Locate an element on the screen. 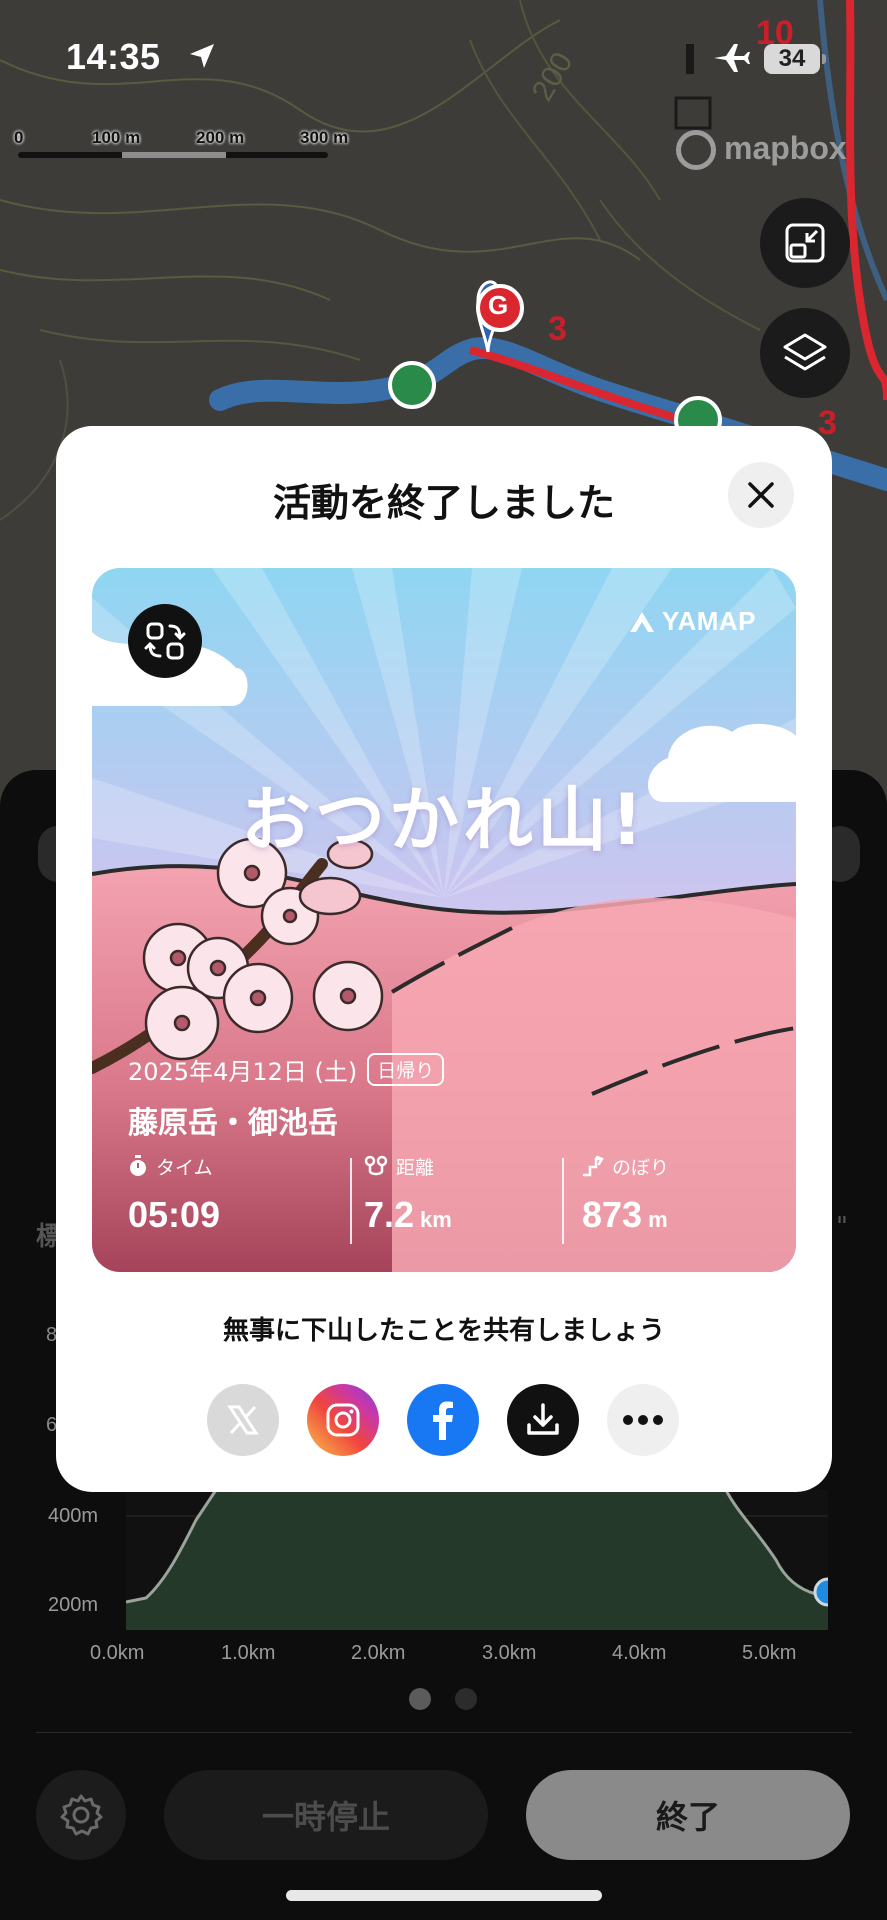  mapbox-mark-icon is located at coordinates (696, 150).